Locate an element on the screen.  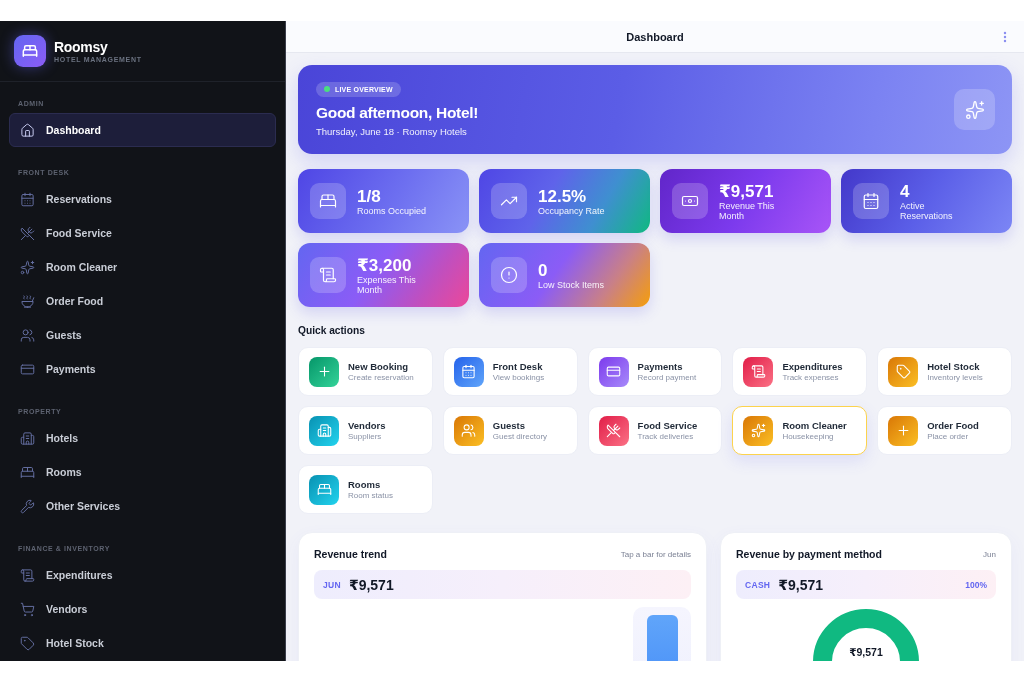
summary-label: CASH is located at coordinates (758, 584).